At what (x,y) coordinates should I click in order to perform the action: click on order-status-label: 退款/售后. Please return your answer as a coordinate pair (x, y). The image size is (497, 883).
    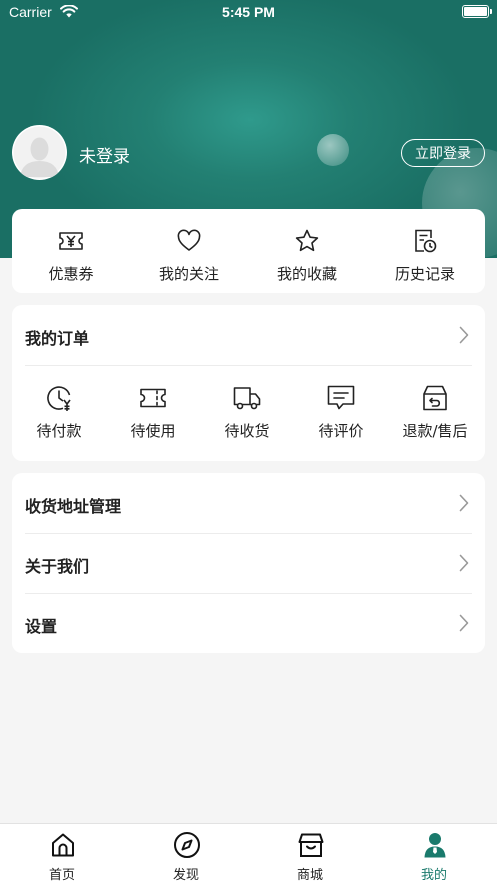
    Looking at the image, I should click on (435, 431).